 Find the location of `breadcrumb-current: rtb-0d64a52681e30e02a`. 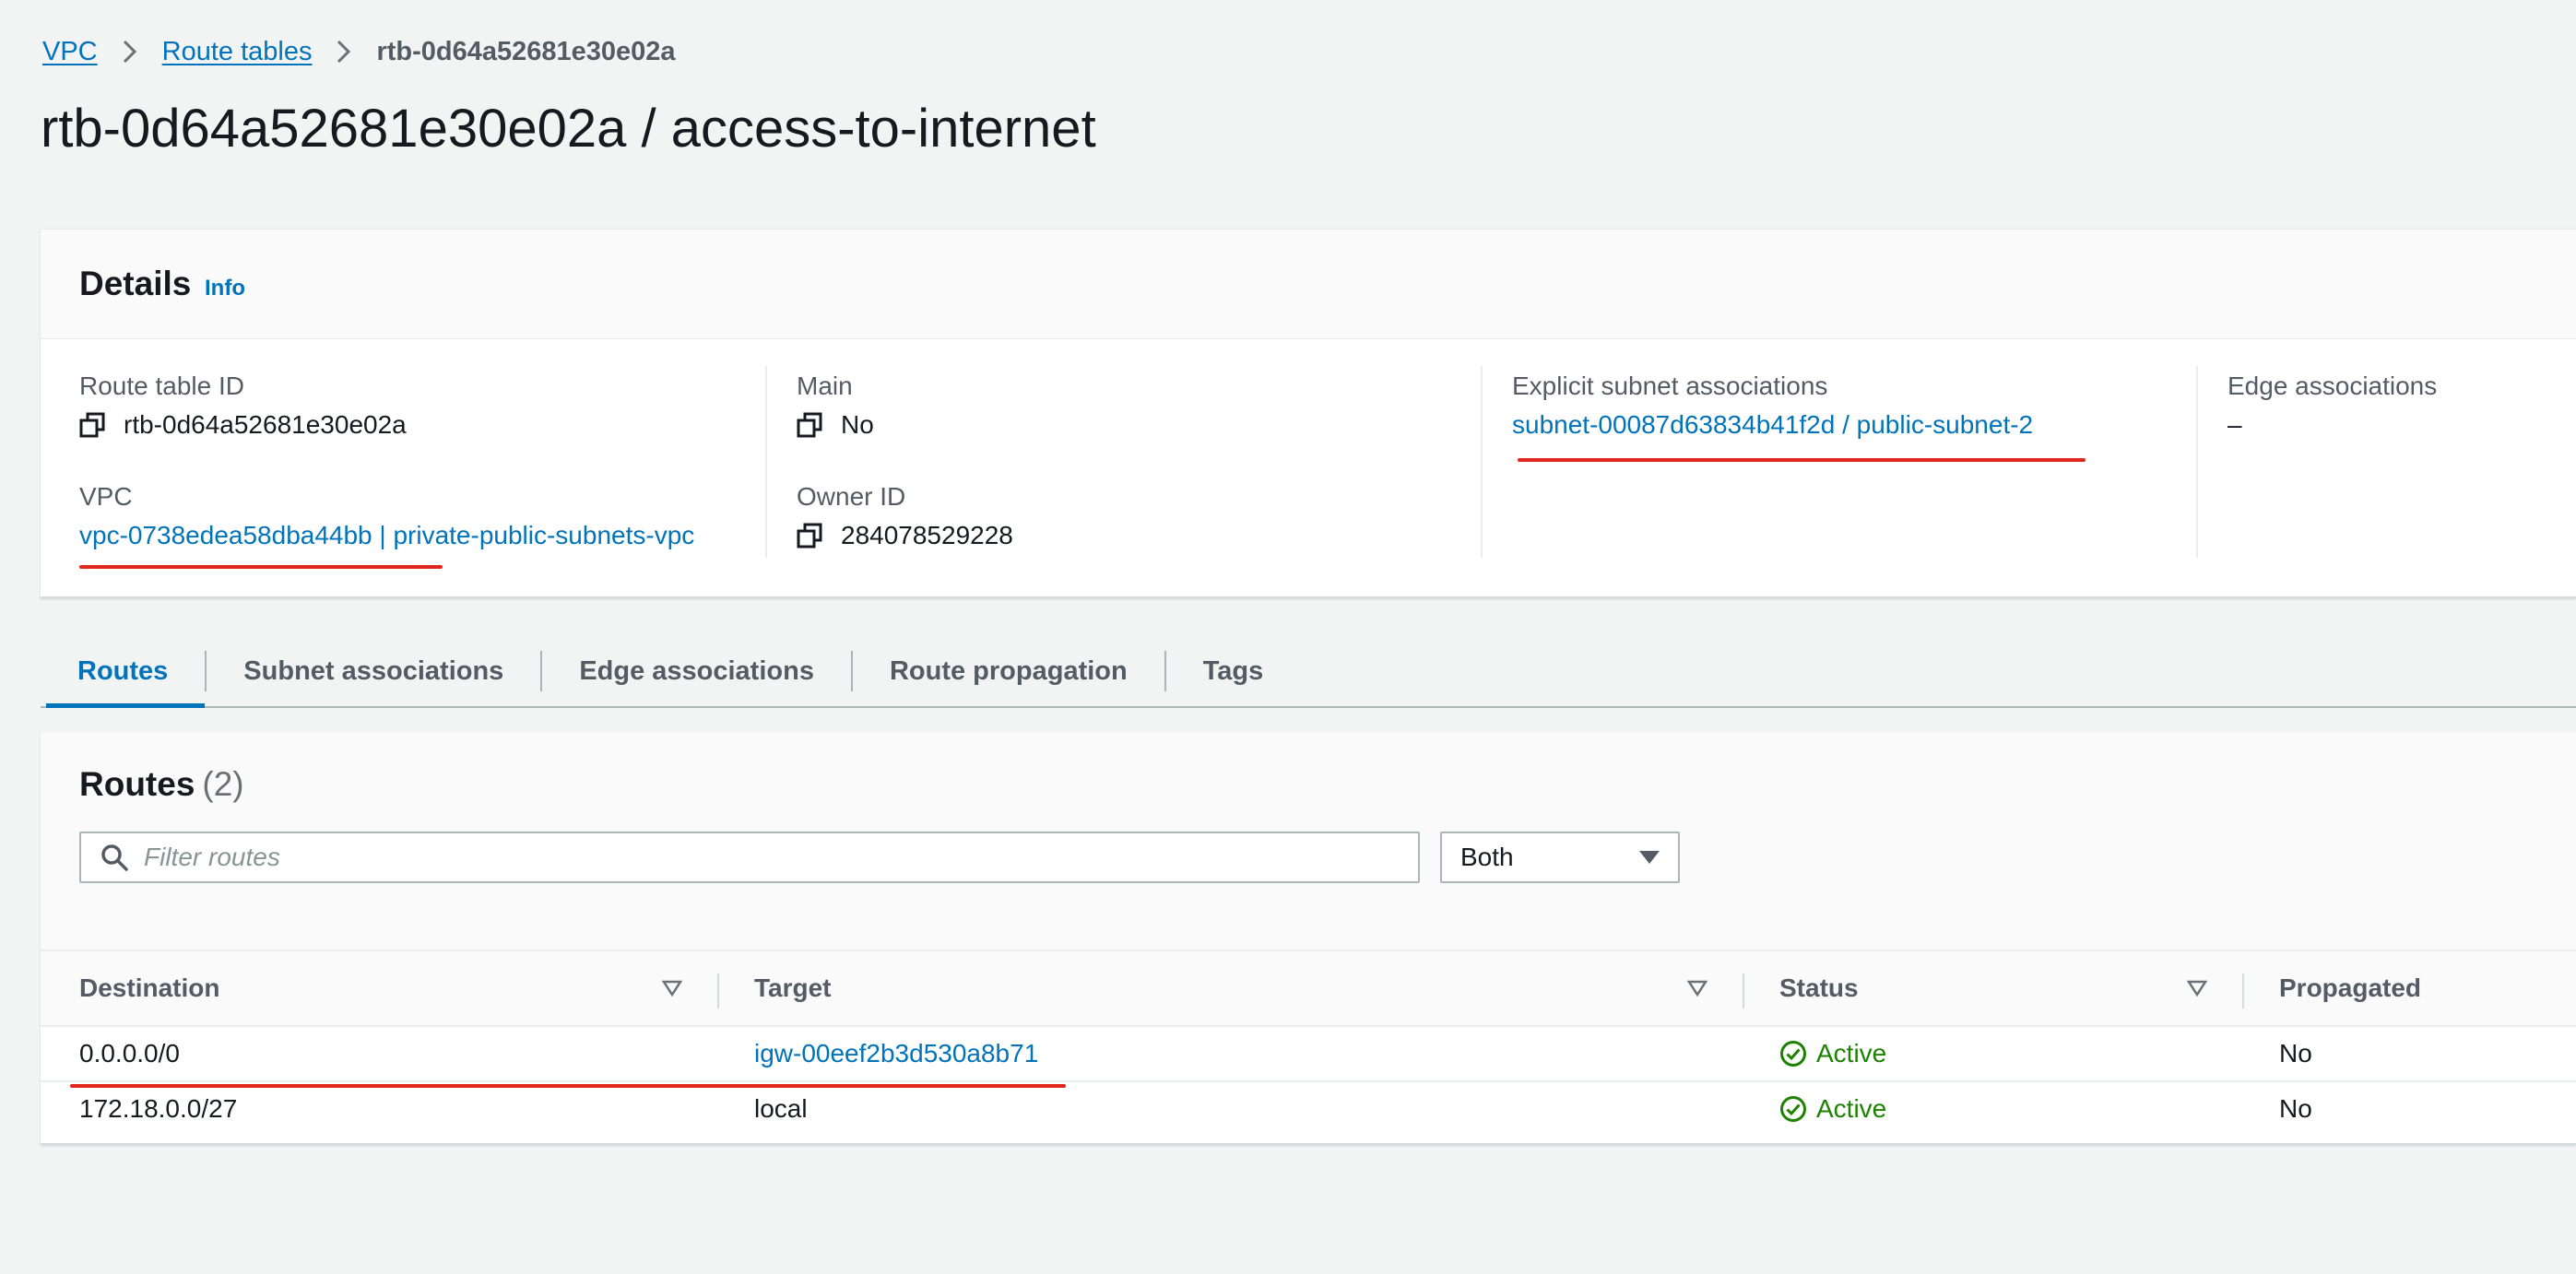

breadcrumb-current: rtb-0d64a52681e30e02a is located at coordinates (526, 51).